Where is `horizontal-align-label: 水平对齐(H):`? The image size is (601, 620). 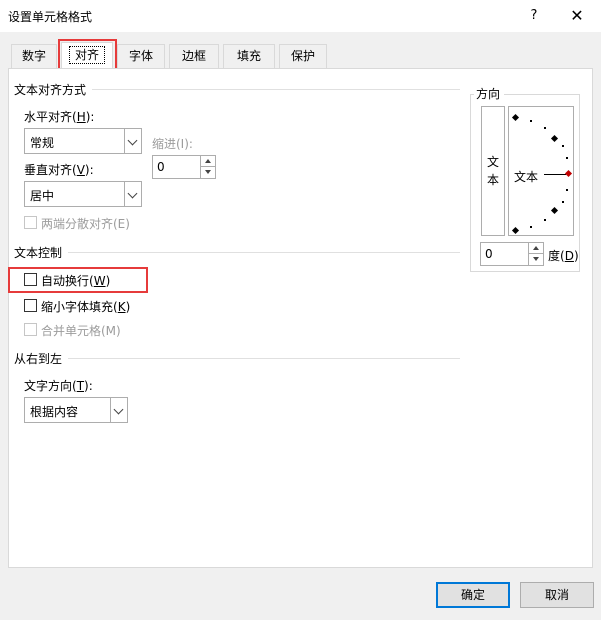 horizontal-align-label: 水平对齐(H): is located at coordinates (59, 117).